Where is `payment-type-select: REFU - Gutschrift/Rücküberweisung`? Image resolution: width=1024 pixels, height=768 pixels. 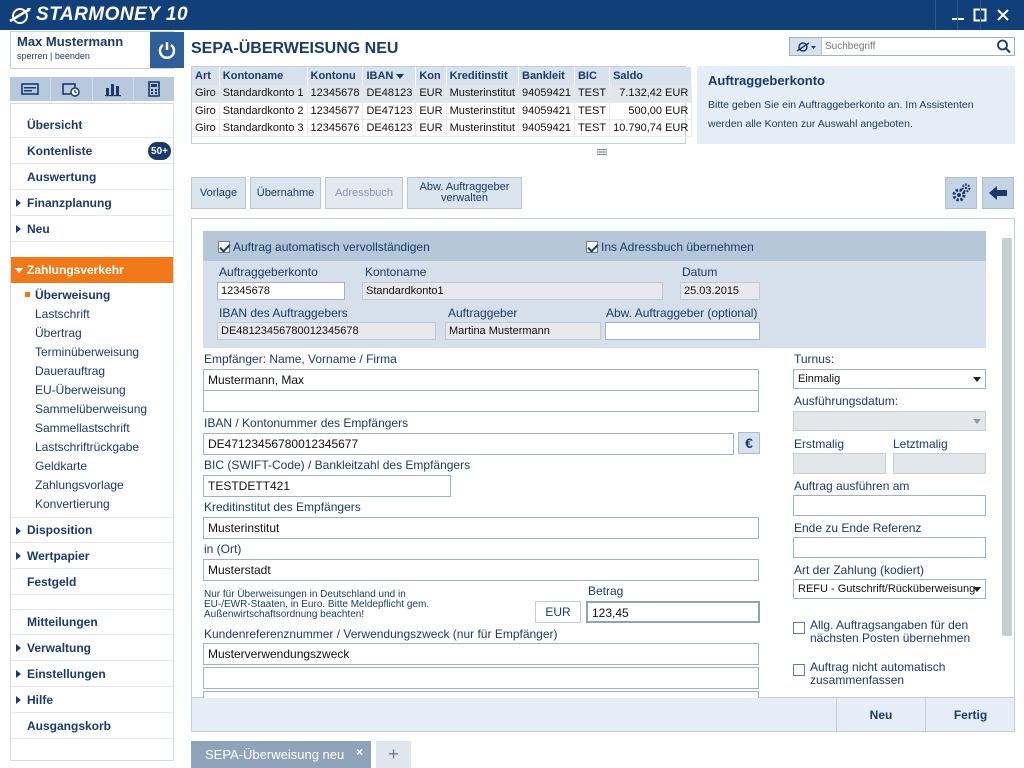
payment-type-select: REFU - Gutschrift/Rücküberweisung is located at coordinates (889, 589).